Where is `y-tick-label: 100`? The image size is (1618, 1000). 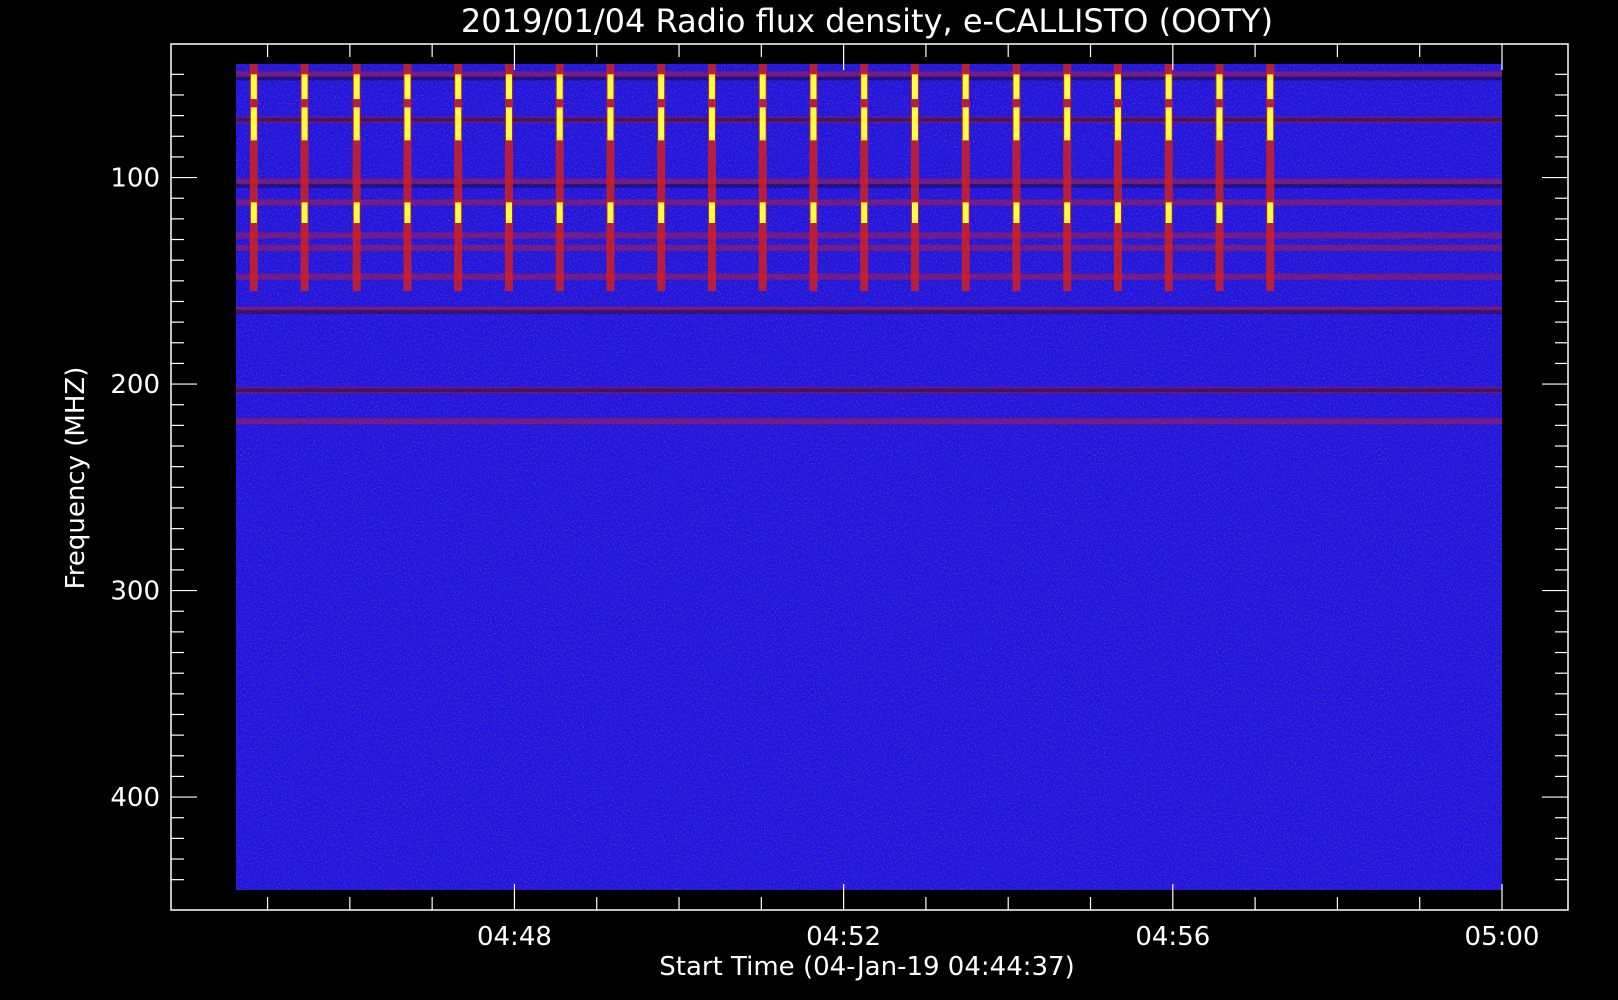 y-tick-label: 100 is located at coordinates (135, 179).